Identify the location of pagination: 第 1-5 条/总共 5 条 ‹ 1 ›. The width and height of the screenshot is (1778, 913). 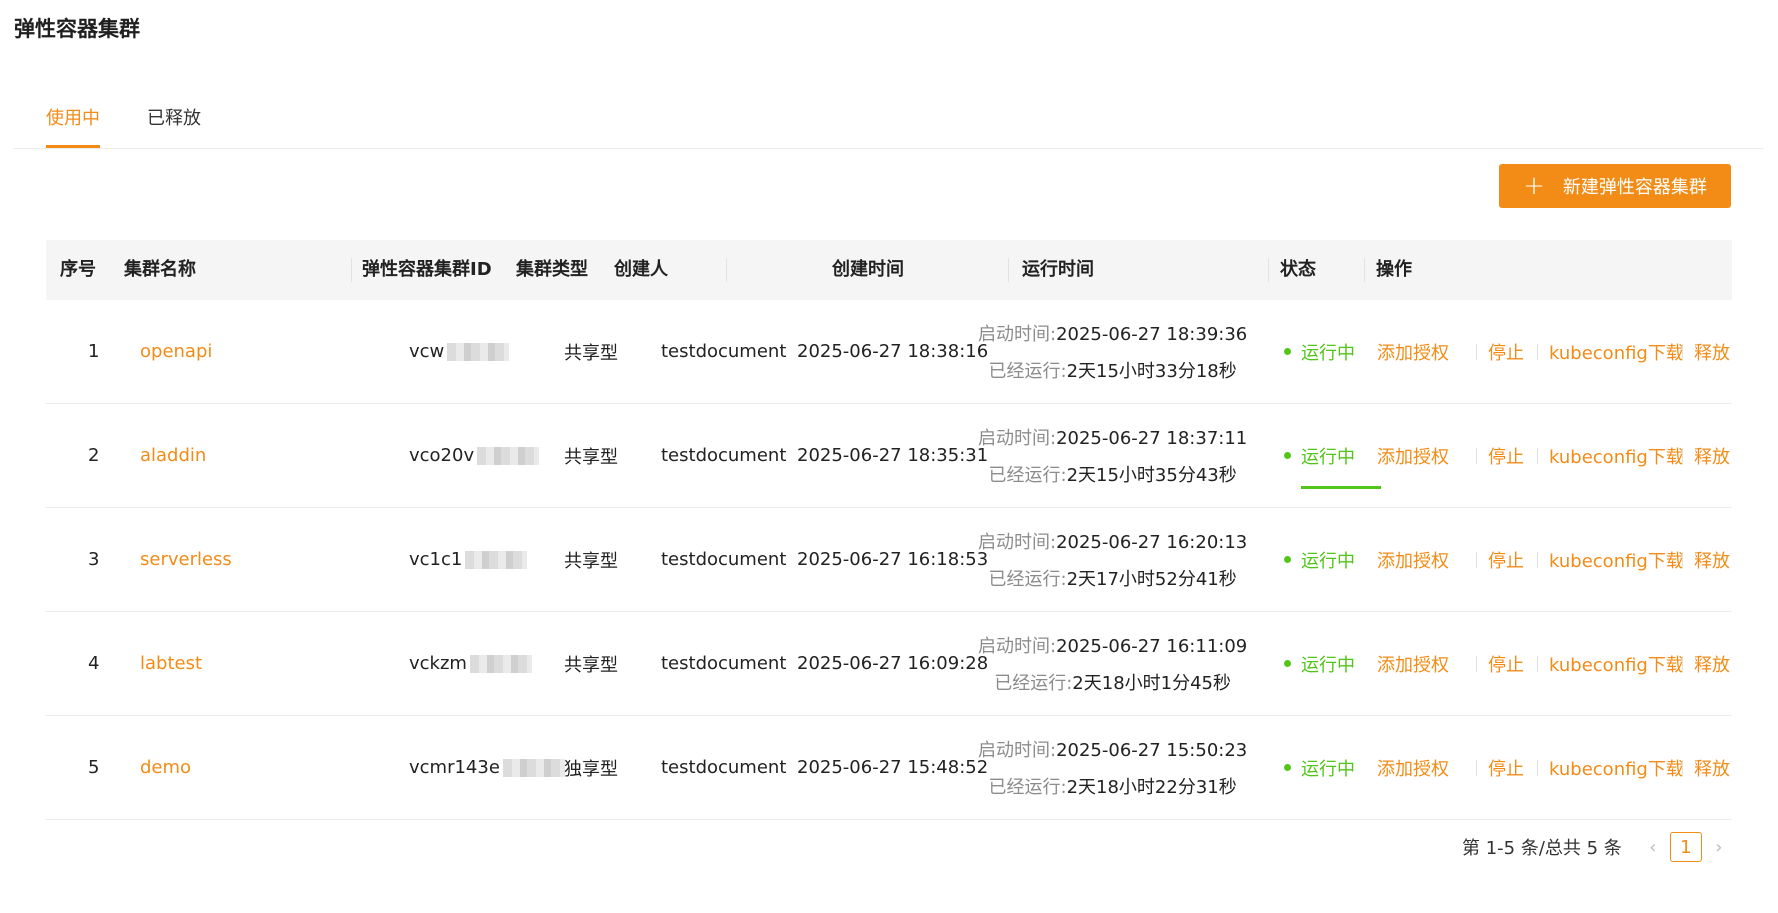
(1597, 847).